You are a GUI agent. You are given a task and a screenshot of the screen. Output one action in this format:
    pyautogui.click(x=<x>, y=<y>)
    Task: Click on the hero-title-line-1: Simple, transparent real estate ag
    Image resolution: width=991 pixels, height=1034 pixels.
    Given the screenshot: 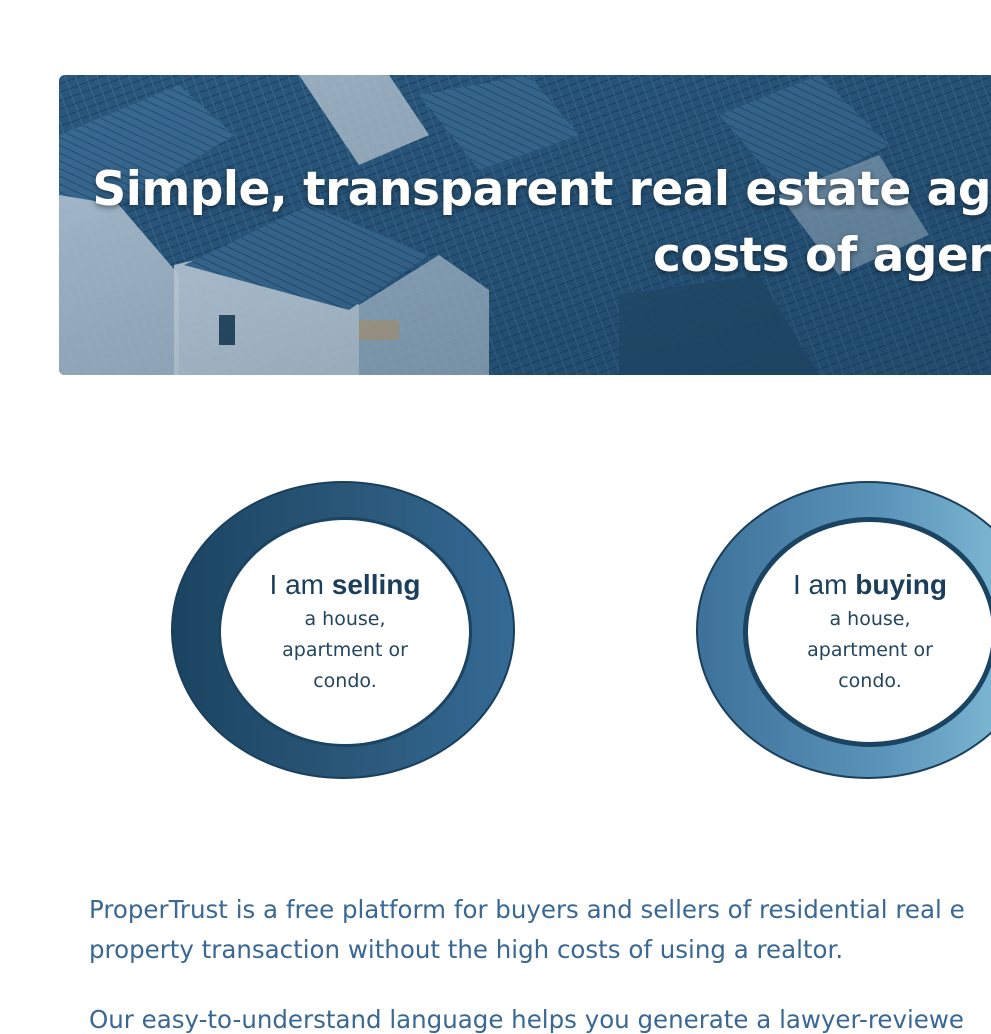 What is the action you would take?
    pyautogui.click(x=541, y=189)
    